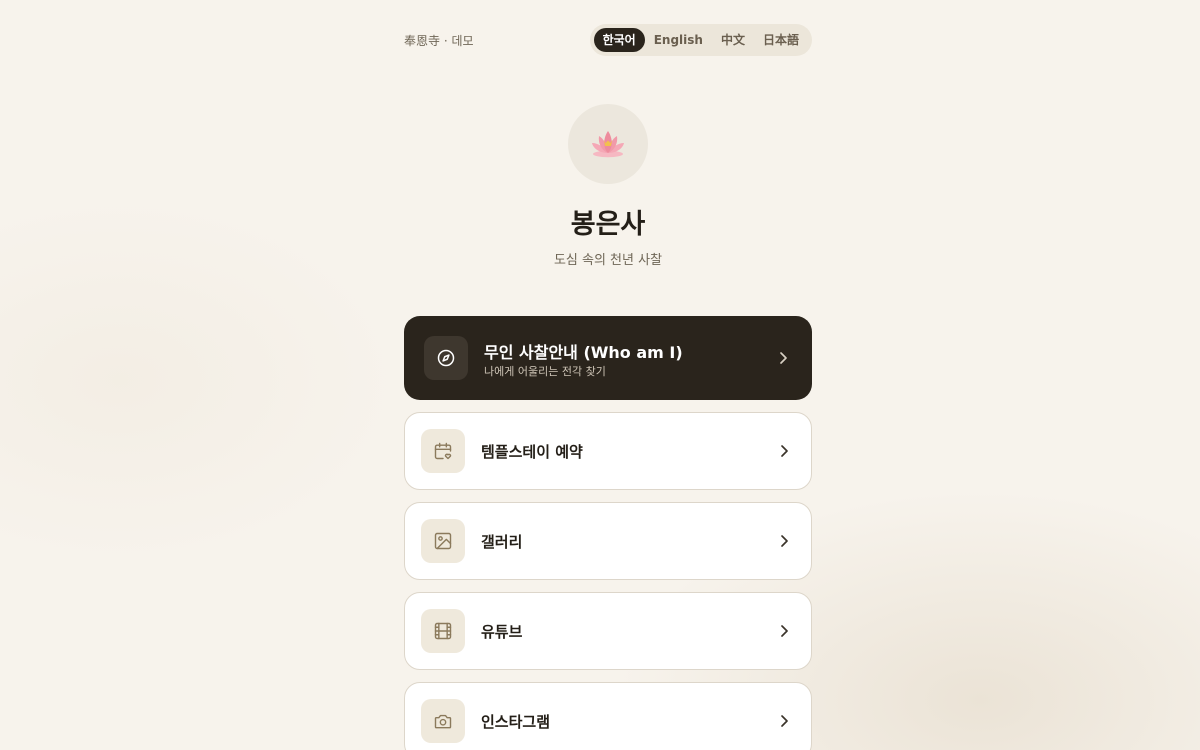  Describe the element at coordinates (583, 352) in the screenshot. I see `card-title: 무인 사찰안내 (Who am I)` at that location.